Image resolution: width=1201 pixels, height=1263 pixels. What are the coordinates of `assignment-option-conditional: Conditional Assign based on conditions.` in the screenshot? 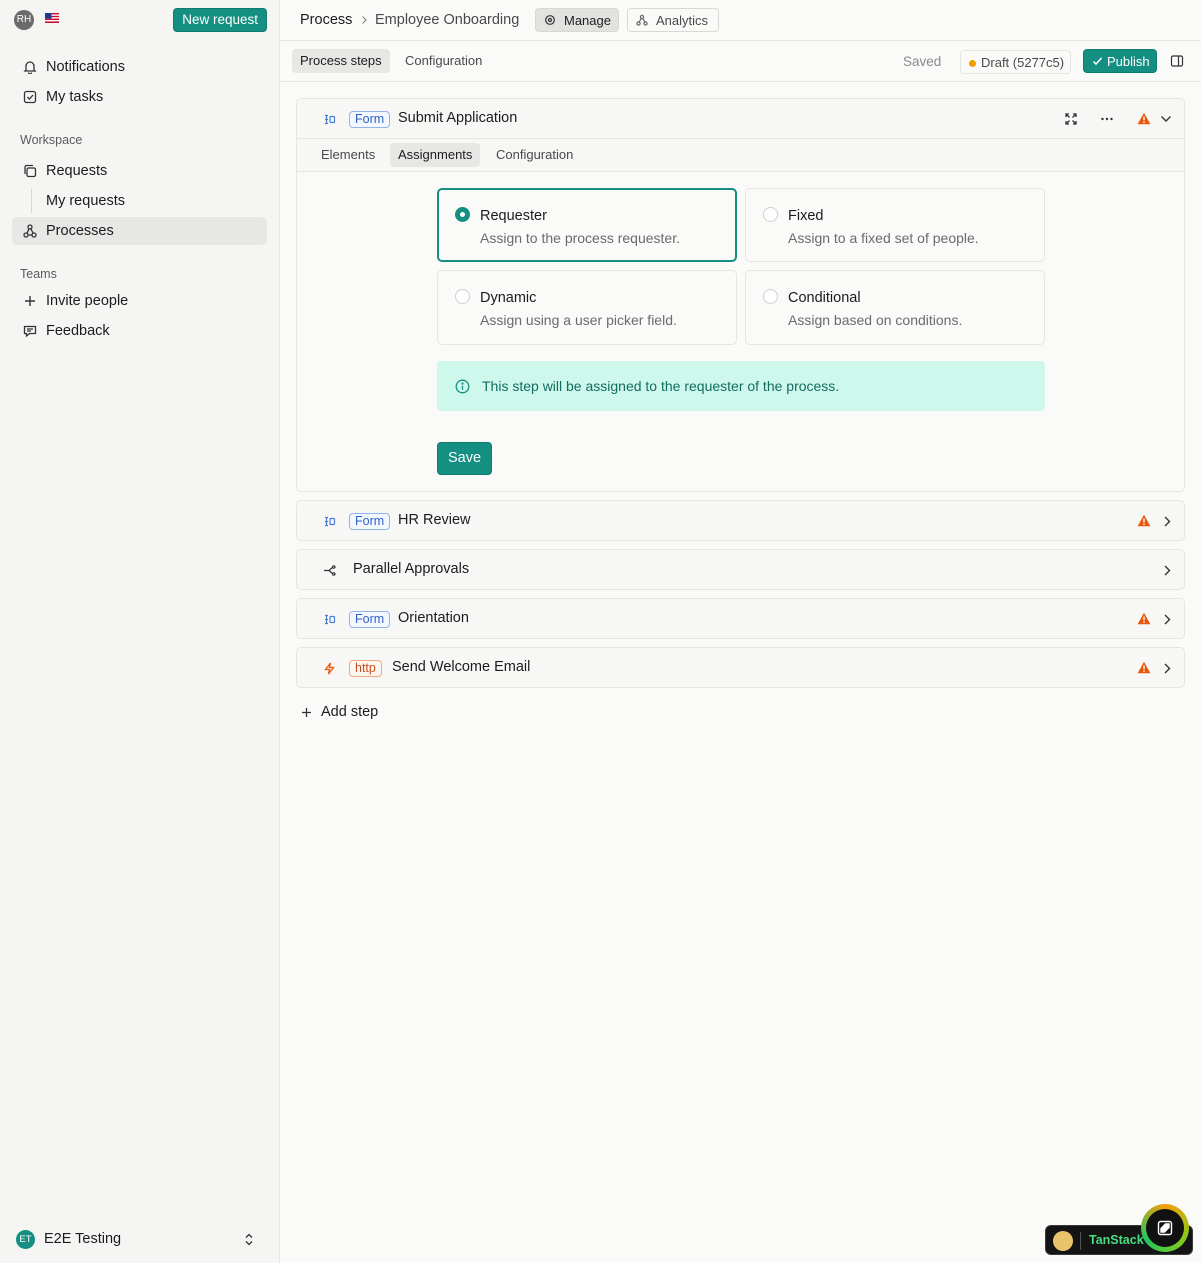 It's located at (895, 307).